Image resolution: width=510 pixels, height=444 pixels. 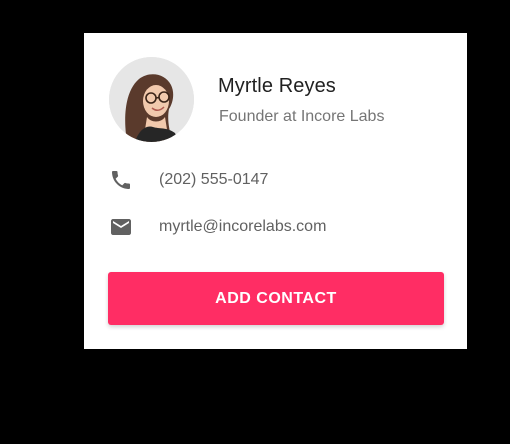 I want to click on contact-email: myrtle@incorelabs.com, so click(x=242, y=227).